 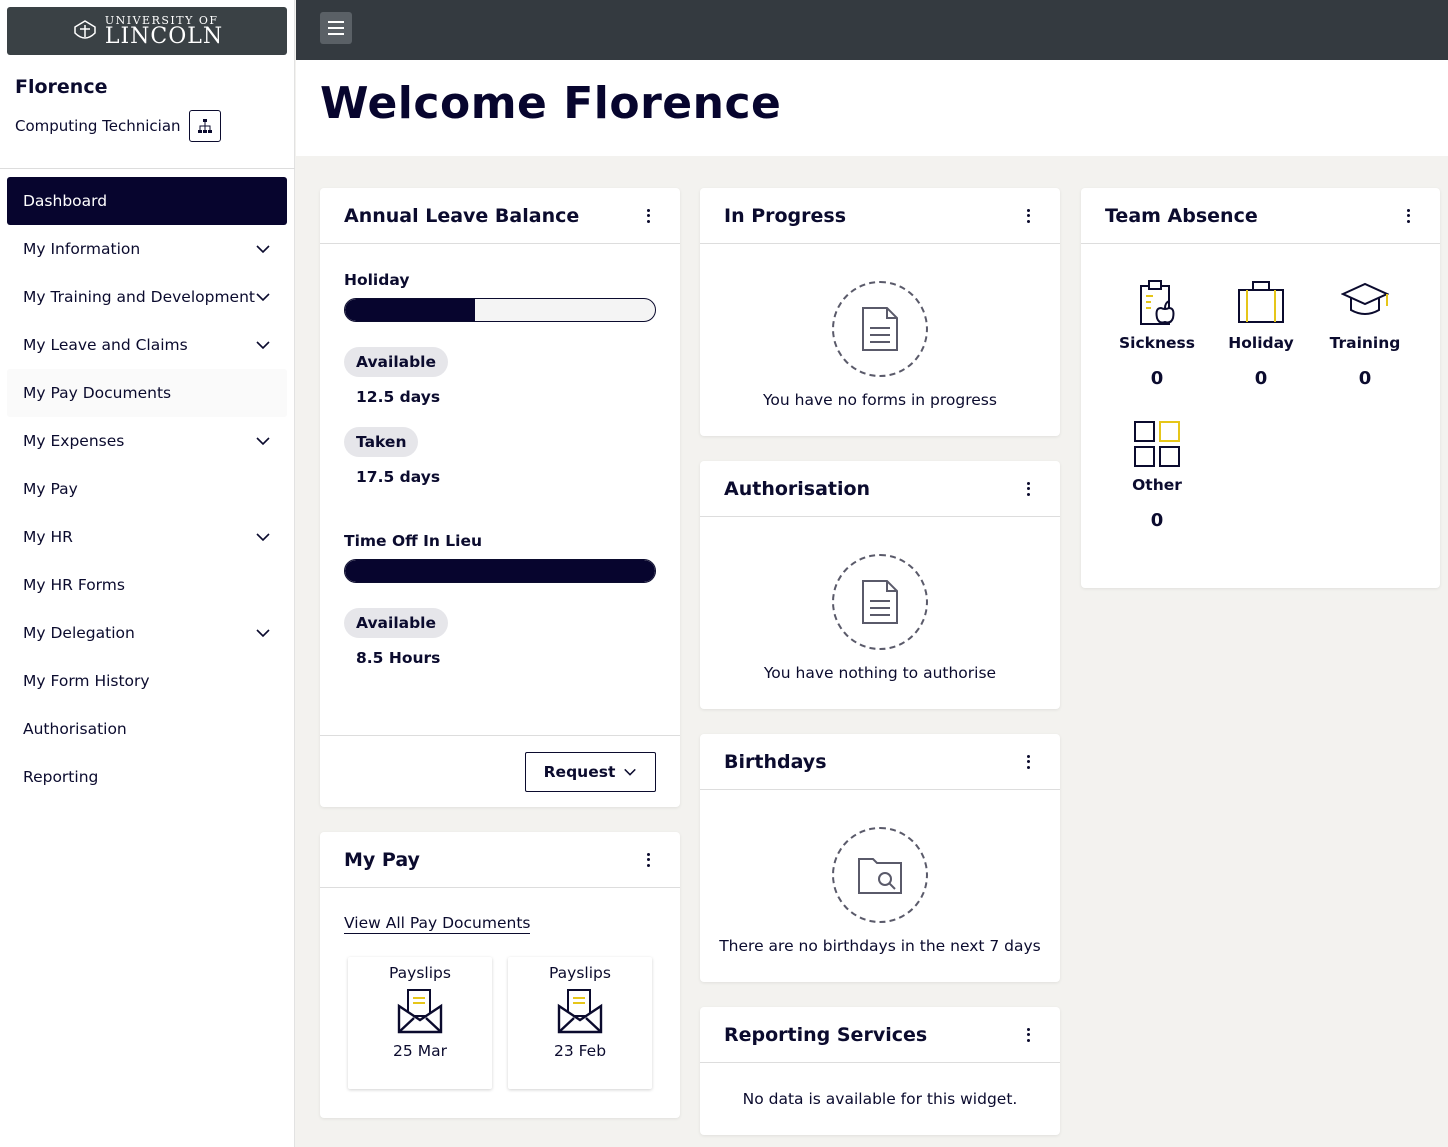 I want to click on toil-progress-fill, so click(x=500, y=571).